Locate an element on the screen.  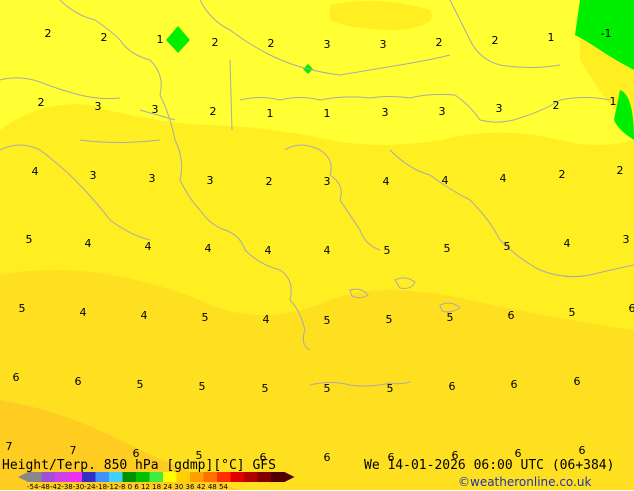
credit-link: ©weatheronline.co.uk is located at coordinates (524, 482).